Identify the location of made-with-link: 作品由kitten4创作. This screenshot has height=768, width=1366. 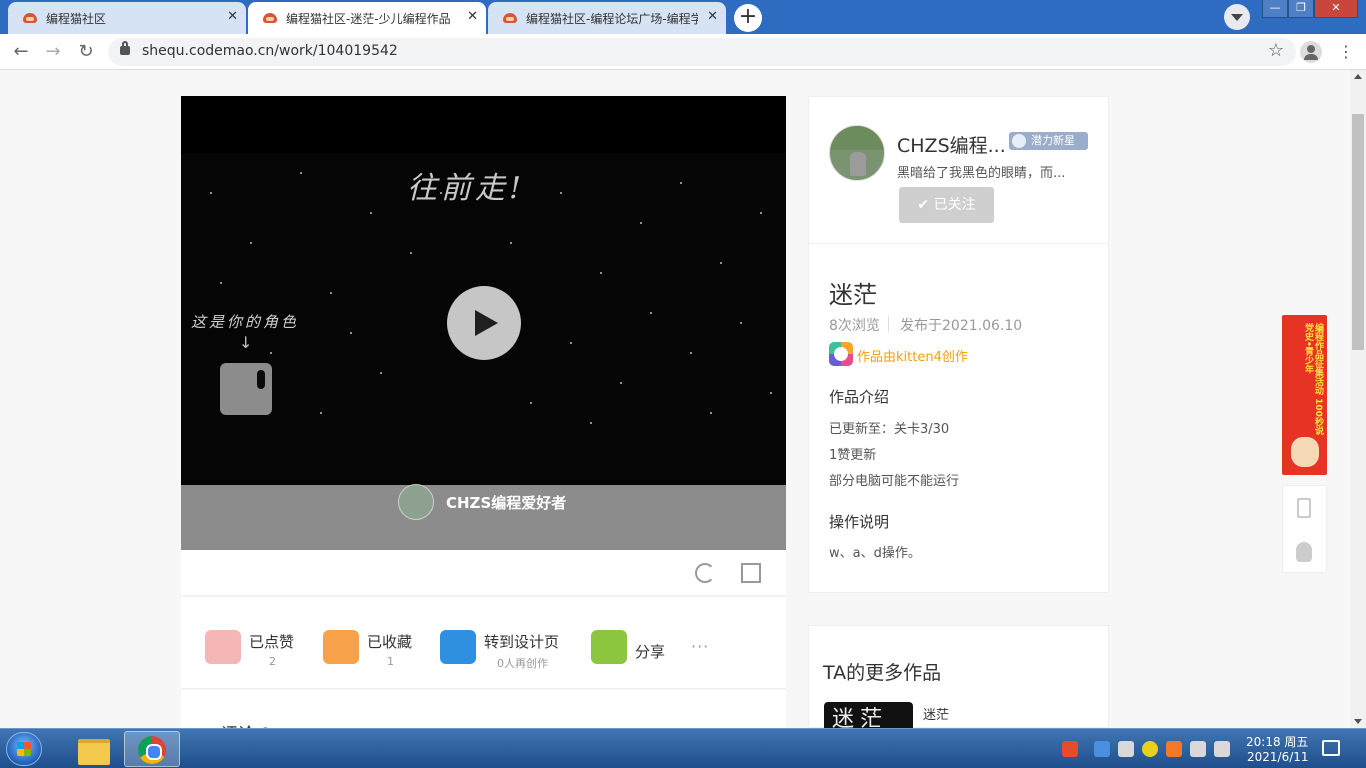
(912, 355).